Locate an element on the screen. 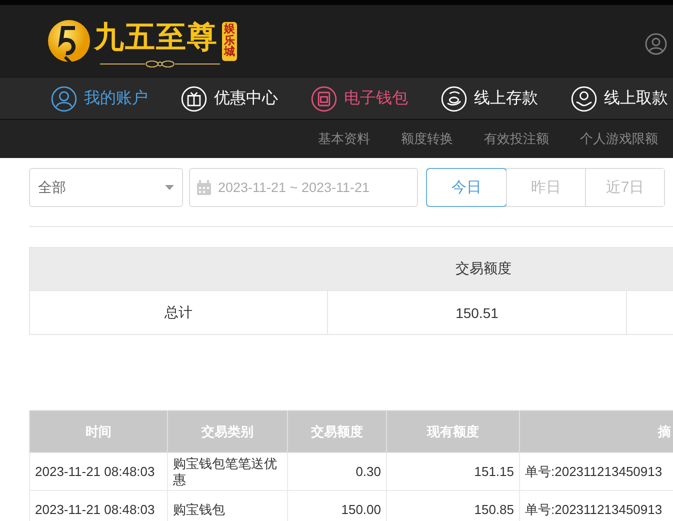 This screenshot has height=521, width=673. nav-link: 我的账户 is located at coordinates (99, 99).